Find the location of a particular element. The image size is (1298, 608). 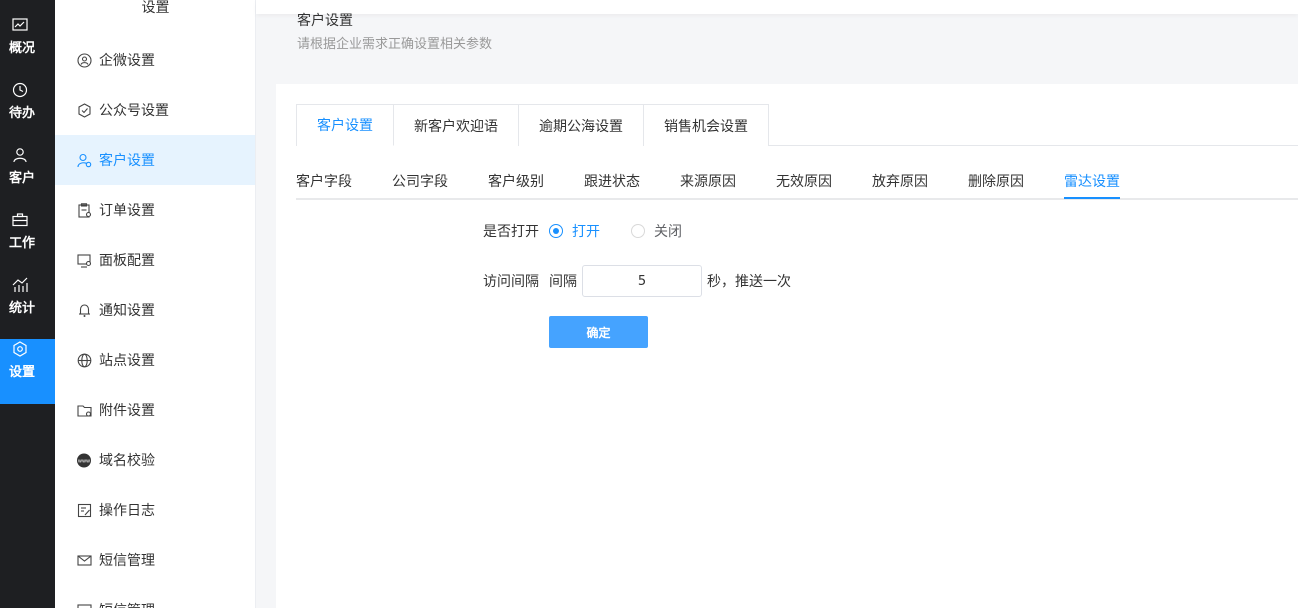

open-label: 是否打开 is located at coordinates (511, 232).